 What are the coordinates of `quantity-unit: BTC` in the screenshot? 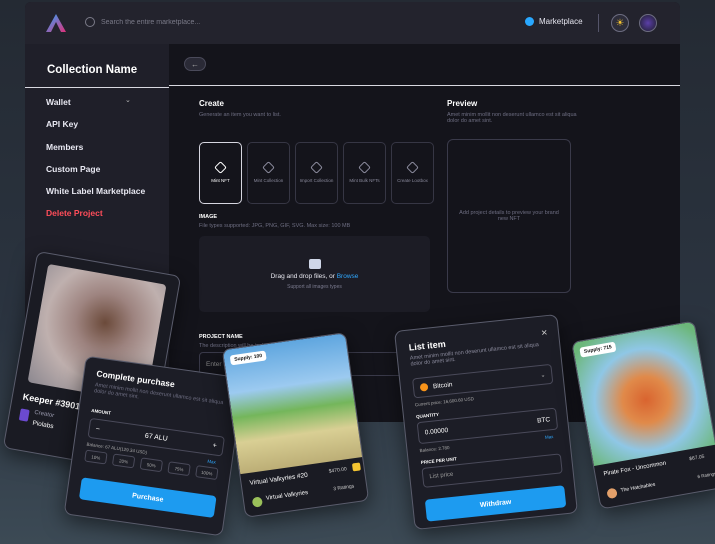 It's located at (543, 420).